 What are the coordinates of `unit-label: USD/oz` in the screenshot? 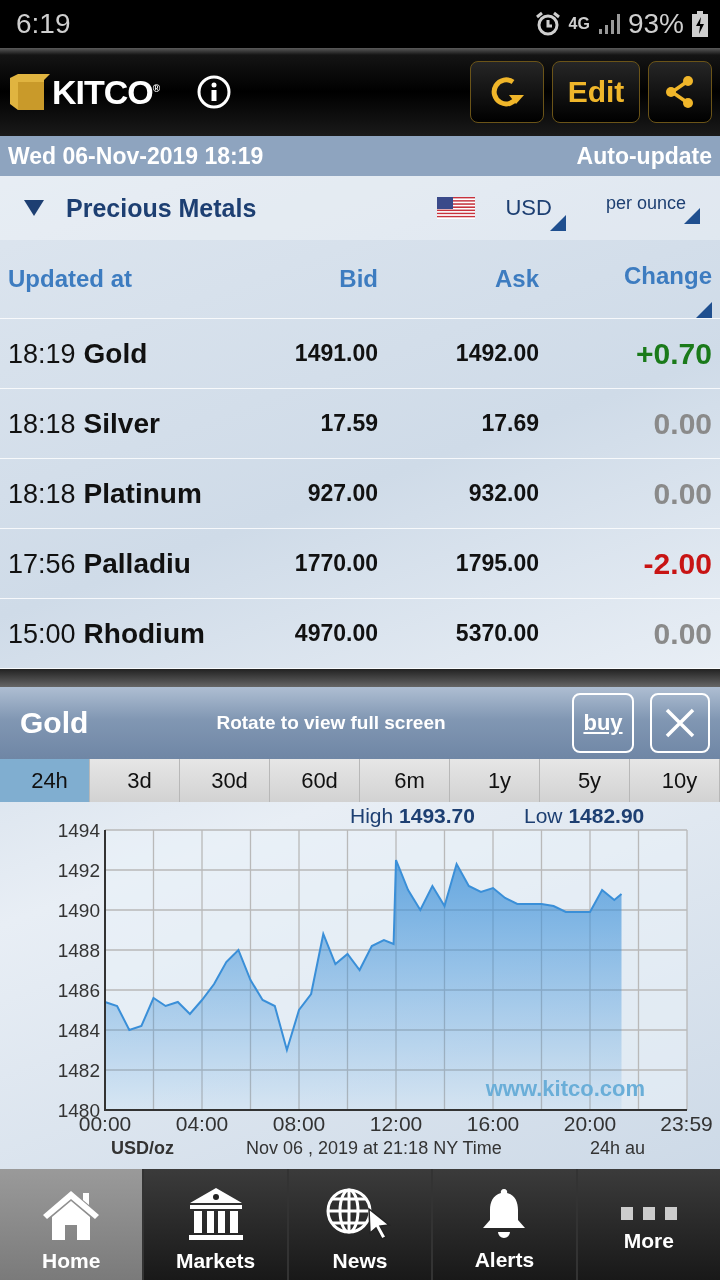 It's located at (142, 1148).